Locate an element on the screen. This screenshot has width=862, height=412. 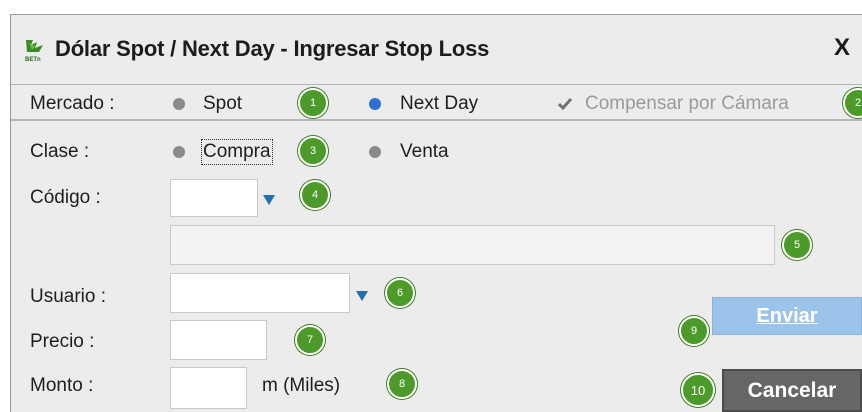
monto-input is located at coordinates (208, 388).